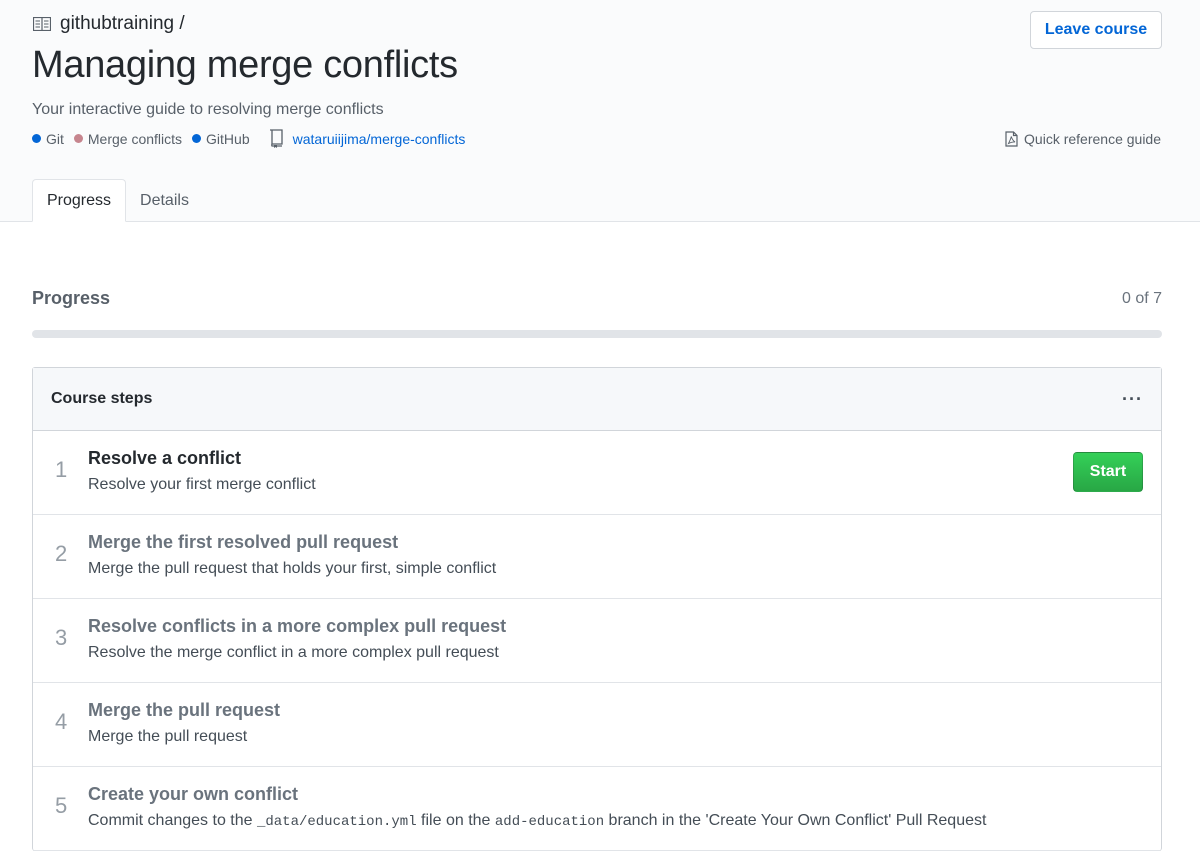 The image size is (1200, 861). I want to click on repo-icon, so click(276, 138).